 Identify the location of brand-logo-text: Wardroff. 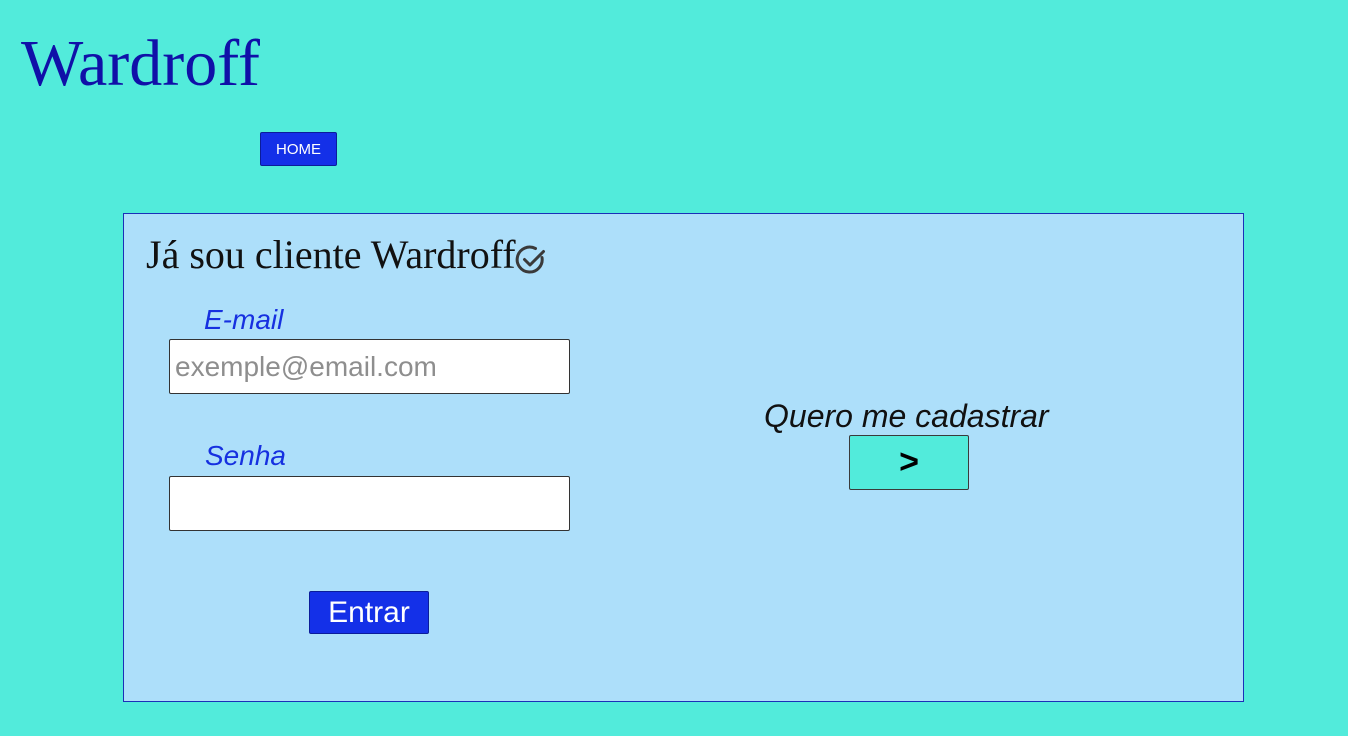
(141, 63).